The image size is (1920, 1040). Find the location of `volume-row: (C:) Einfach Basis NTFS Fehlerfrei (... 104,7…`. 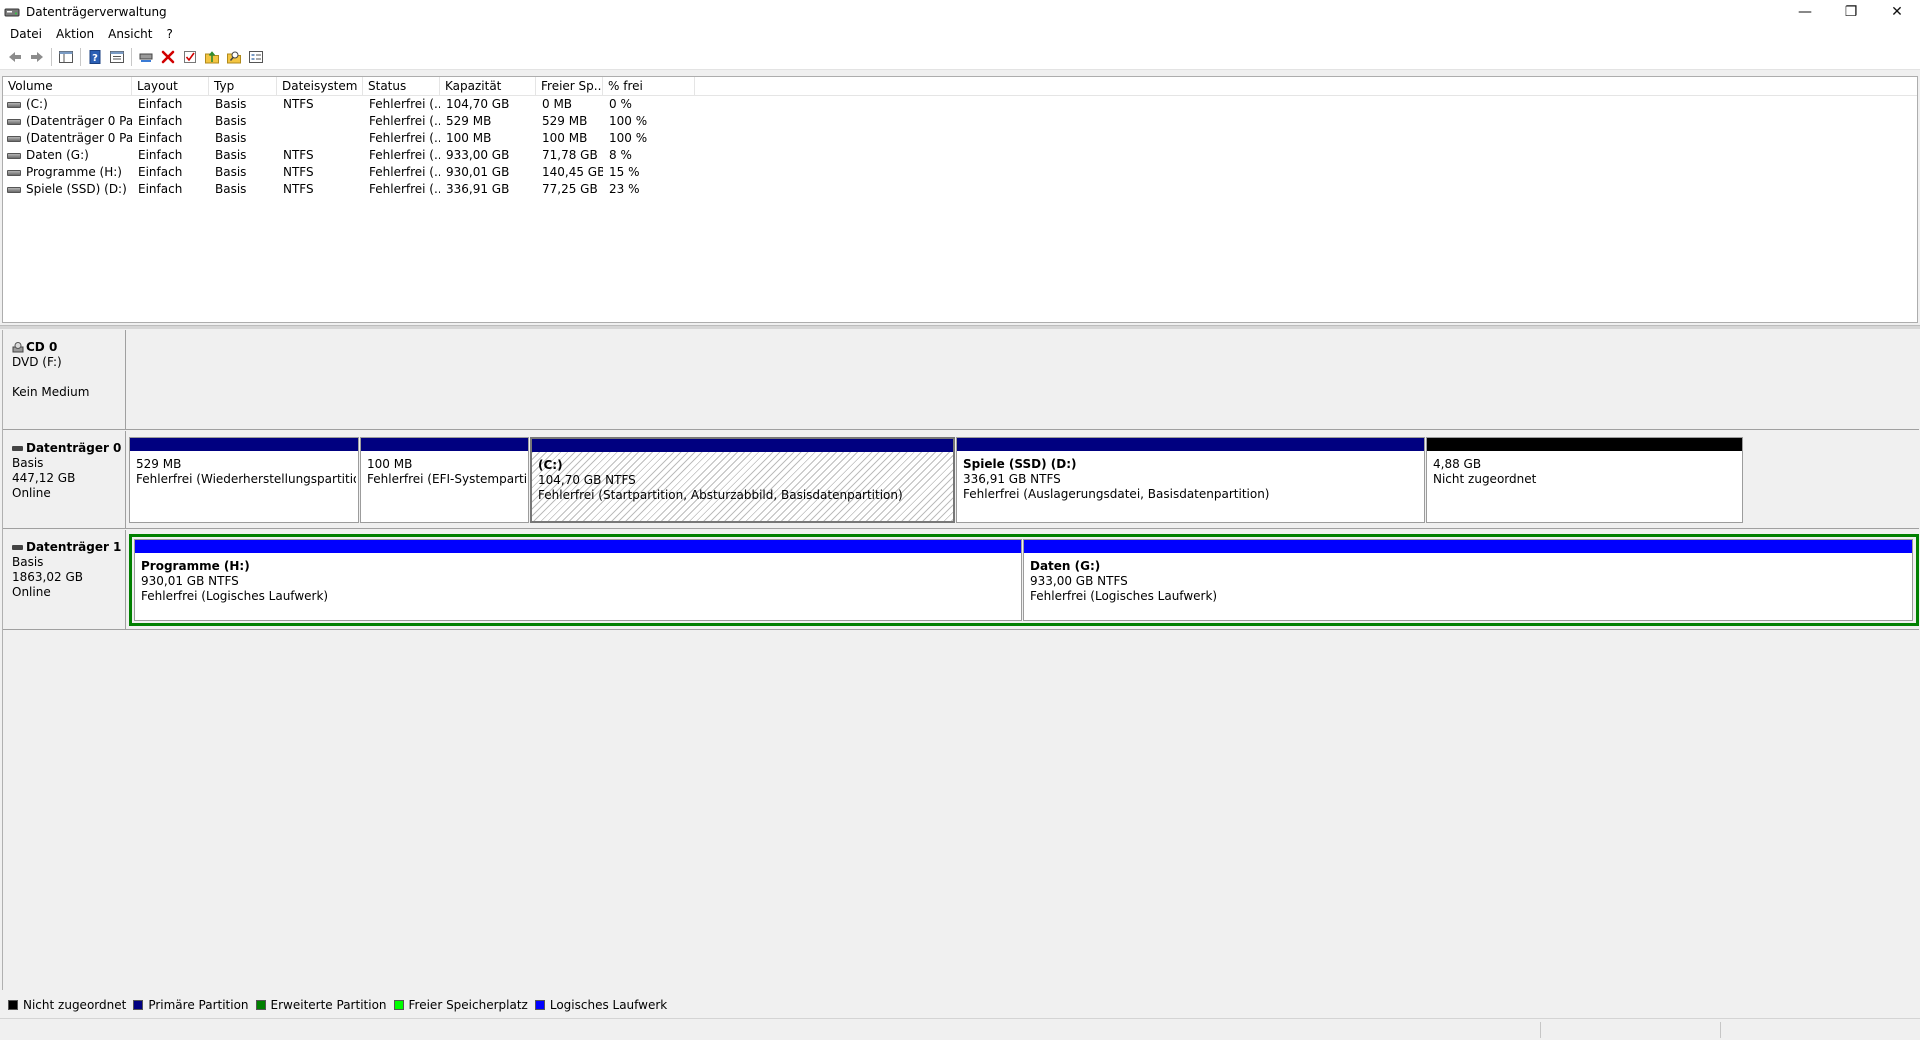

volume-row: (C:) Einfach Basis NTFS Fehlerfrei (... 104,7… is located at coordinates (960, 104).